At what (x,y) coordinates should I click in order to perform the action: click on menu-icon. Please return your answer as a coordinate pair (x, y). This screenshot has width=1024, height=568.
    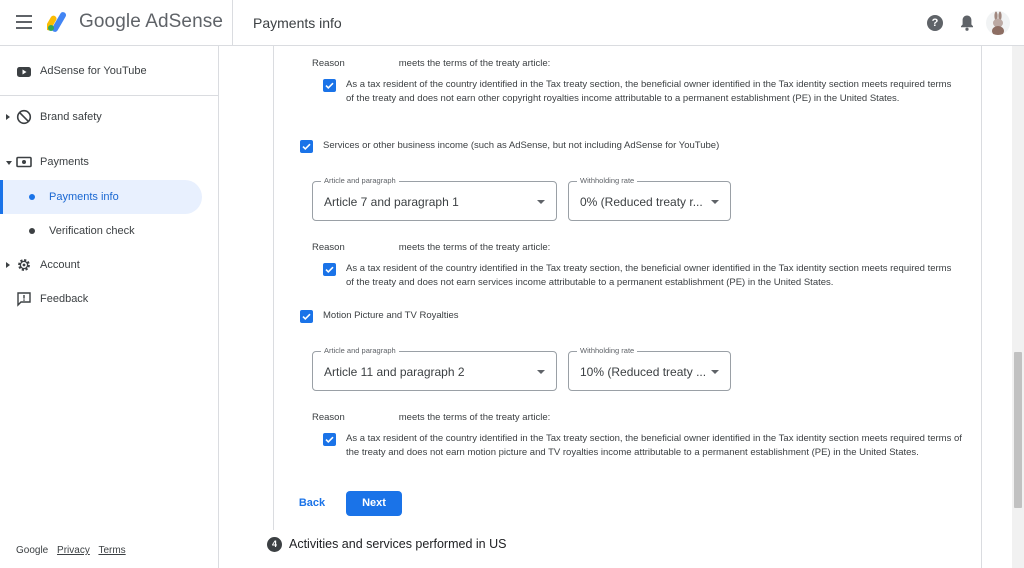
    Looking at the image, I should click on (24, 22).